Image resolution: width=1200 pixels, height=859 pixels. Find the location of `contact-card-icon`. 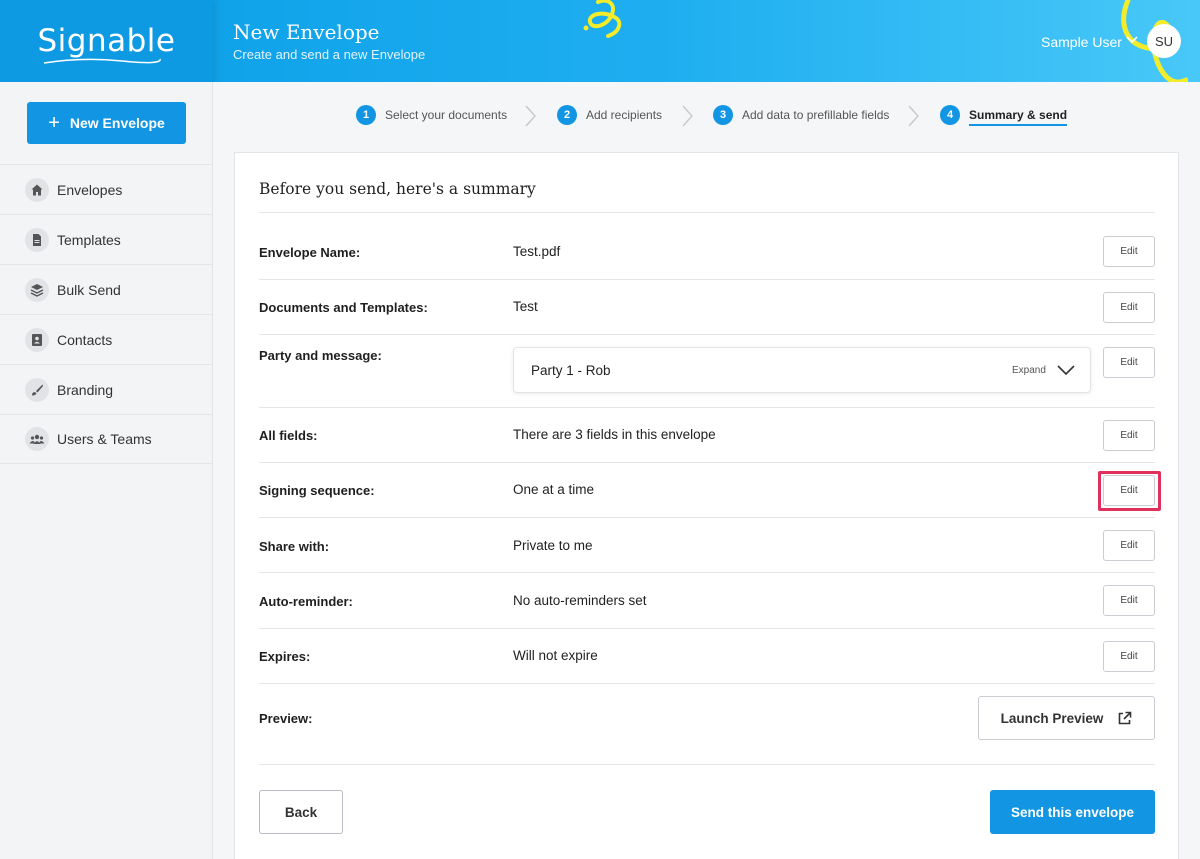

contact-card-icon is located at coordinates (37, 339).